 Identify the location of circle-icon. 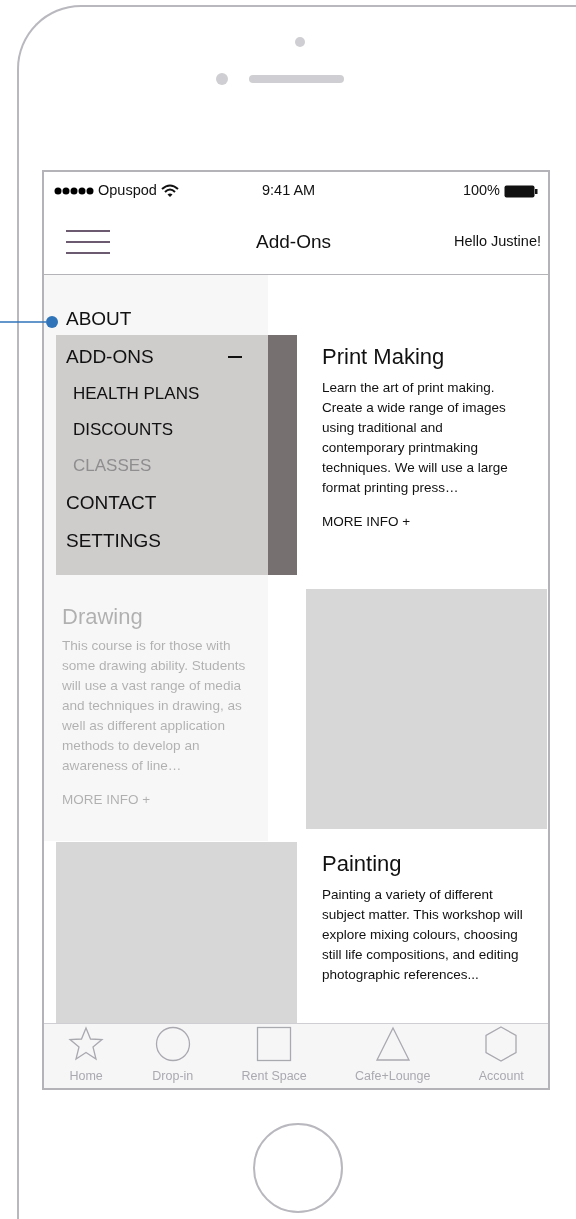
(172, 1044).